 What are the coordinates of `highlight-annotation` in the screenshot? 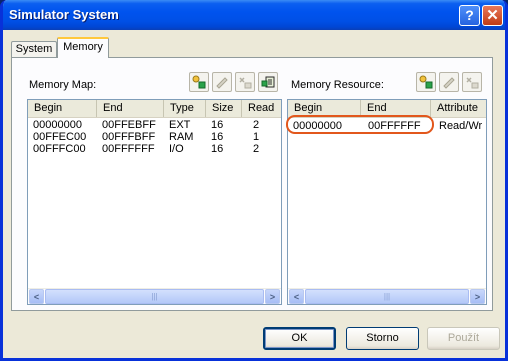 It's located at (360, 124).